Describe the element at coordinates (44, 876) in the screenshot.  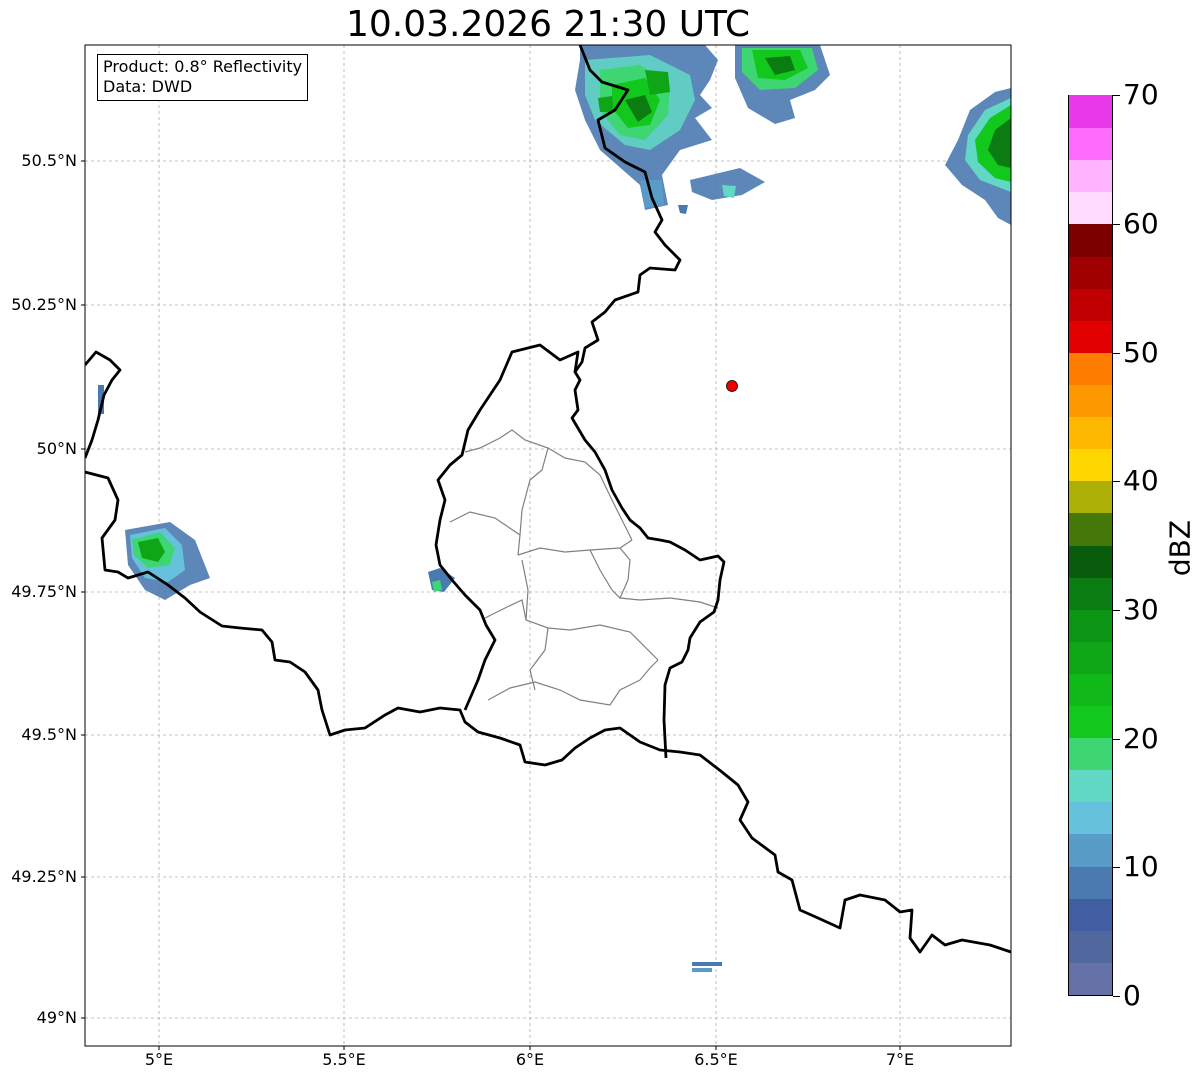
I see `lat-label-49-25: 49.25°N` at that location.